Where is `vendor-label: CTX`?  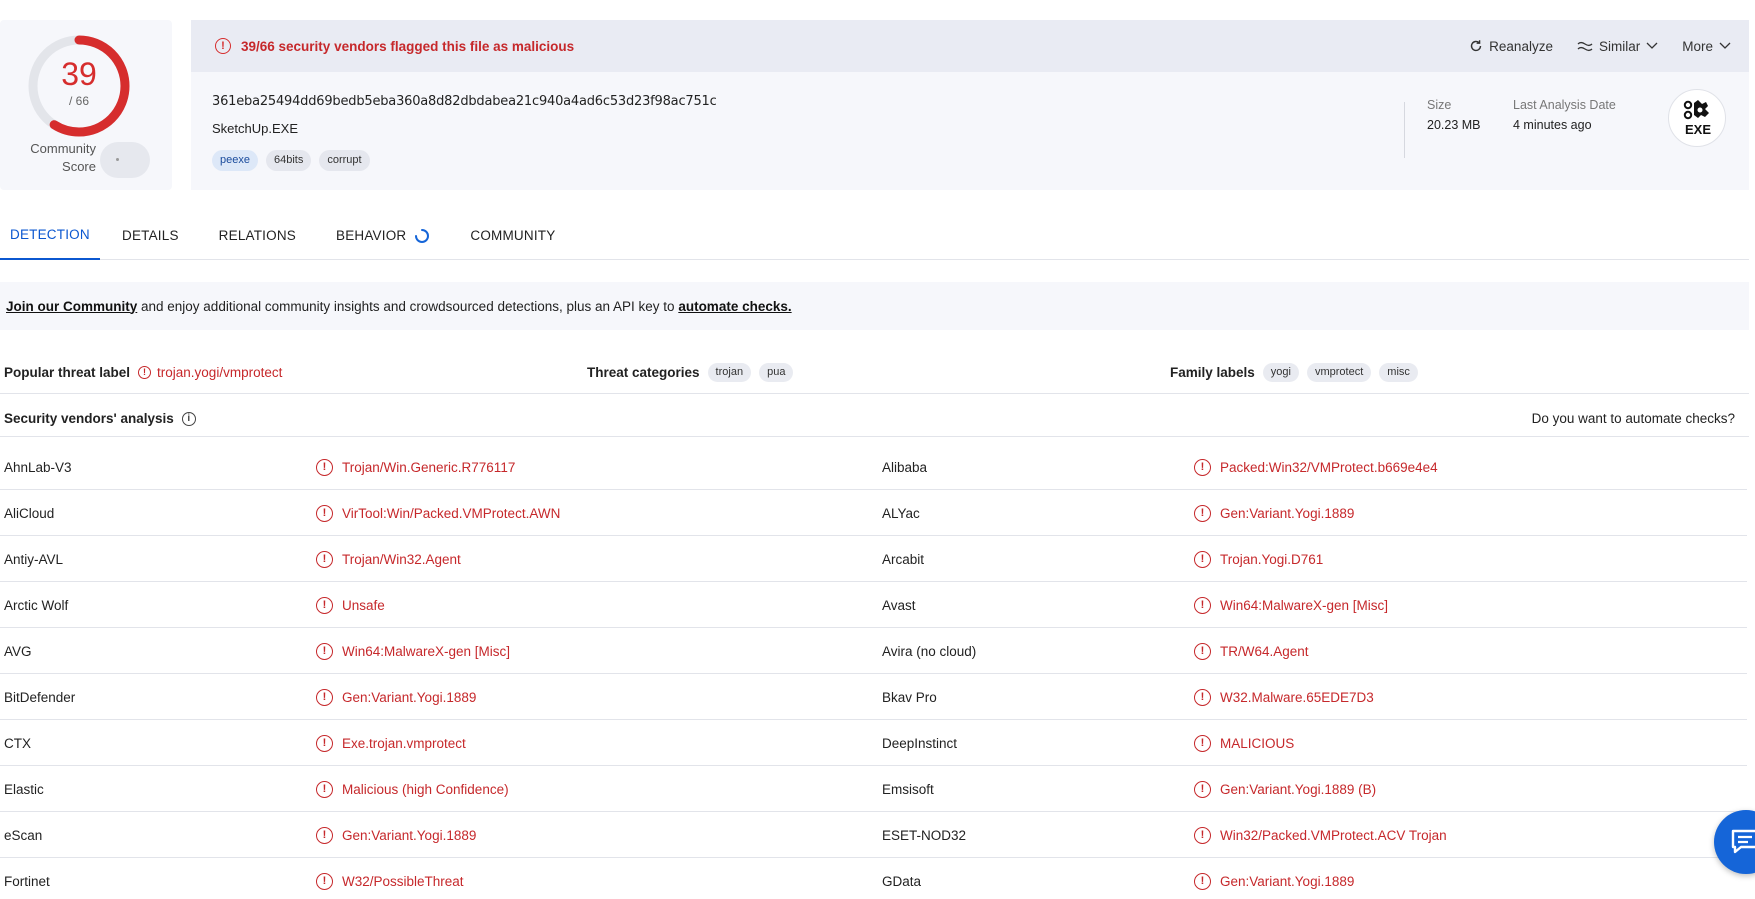
vendor-label: CTX is located at coordinates (17, 743).